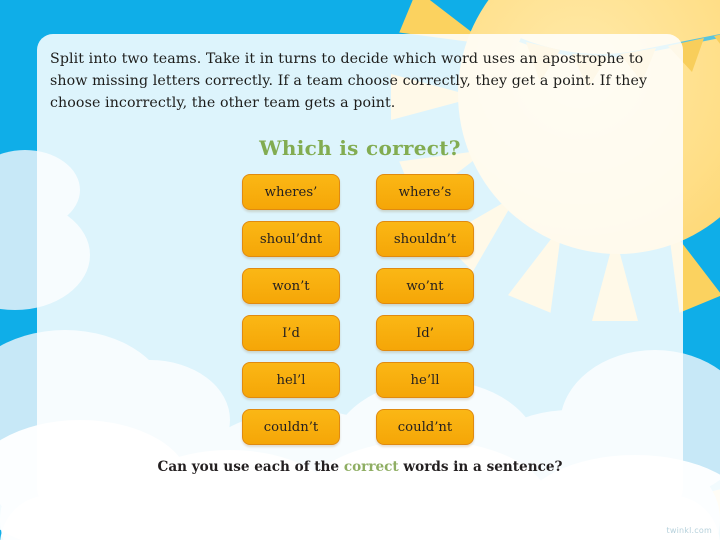  What do you see at coordinates (689, 530) in the screenshot?
I see `watermark: twinkl.com` at bounding box center [689, 530].